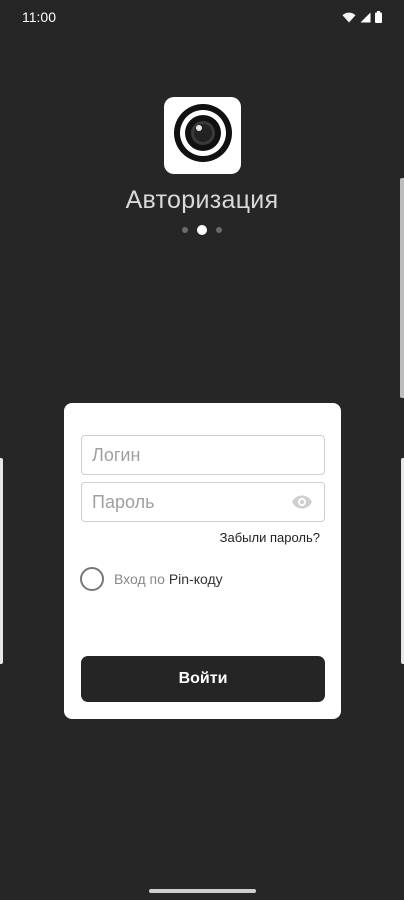 This screenshot has height=900, width=404. I want to click on page-indicator, so click(202, 230).